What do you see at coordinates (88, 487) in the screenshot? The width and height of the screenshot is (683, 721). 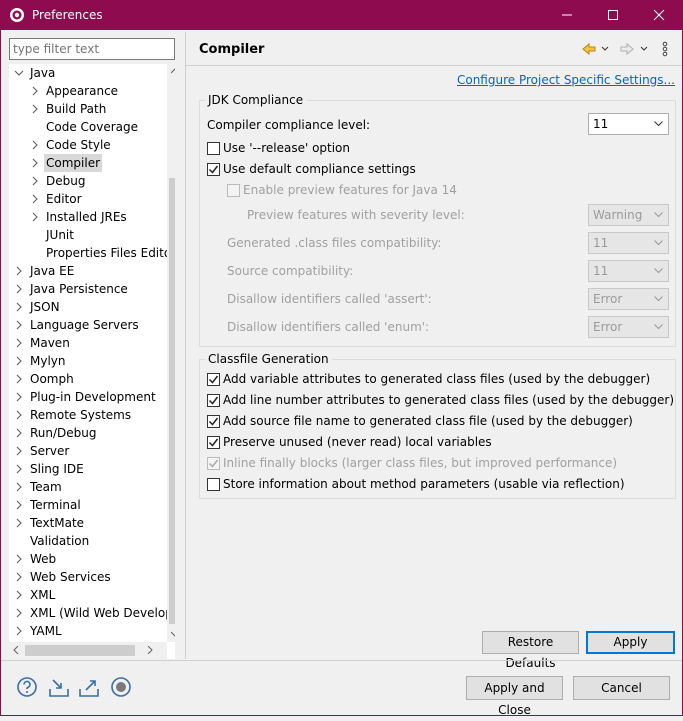 I see `tree-item: Team` at bounding box center [88, 487].